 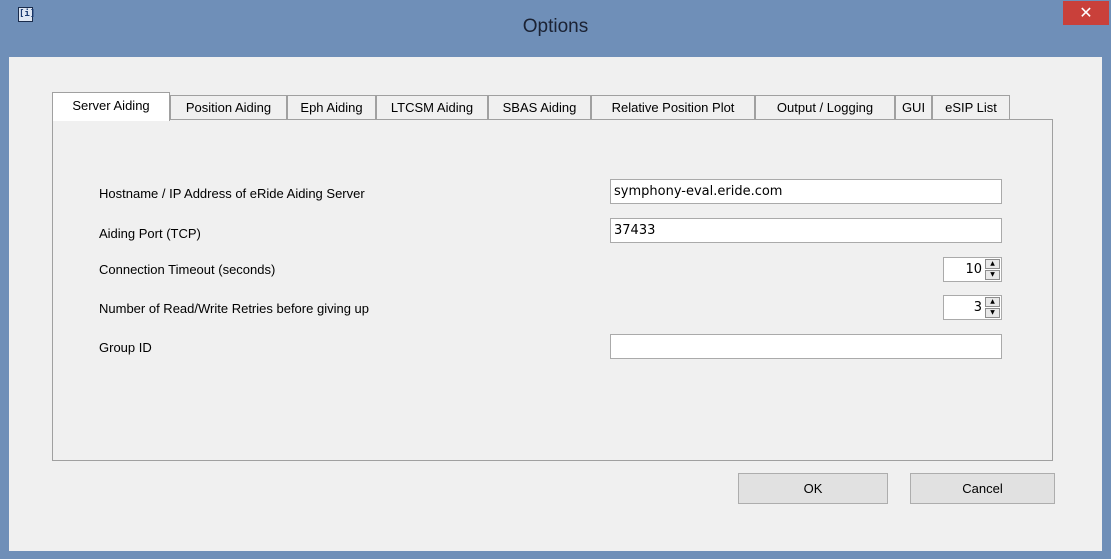 I want to click on close-icon: ✕, so click(x=1086, y=12).